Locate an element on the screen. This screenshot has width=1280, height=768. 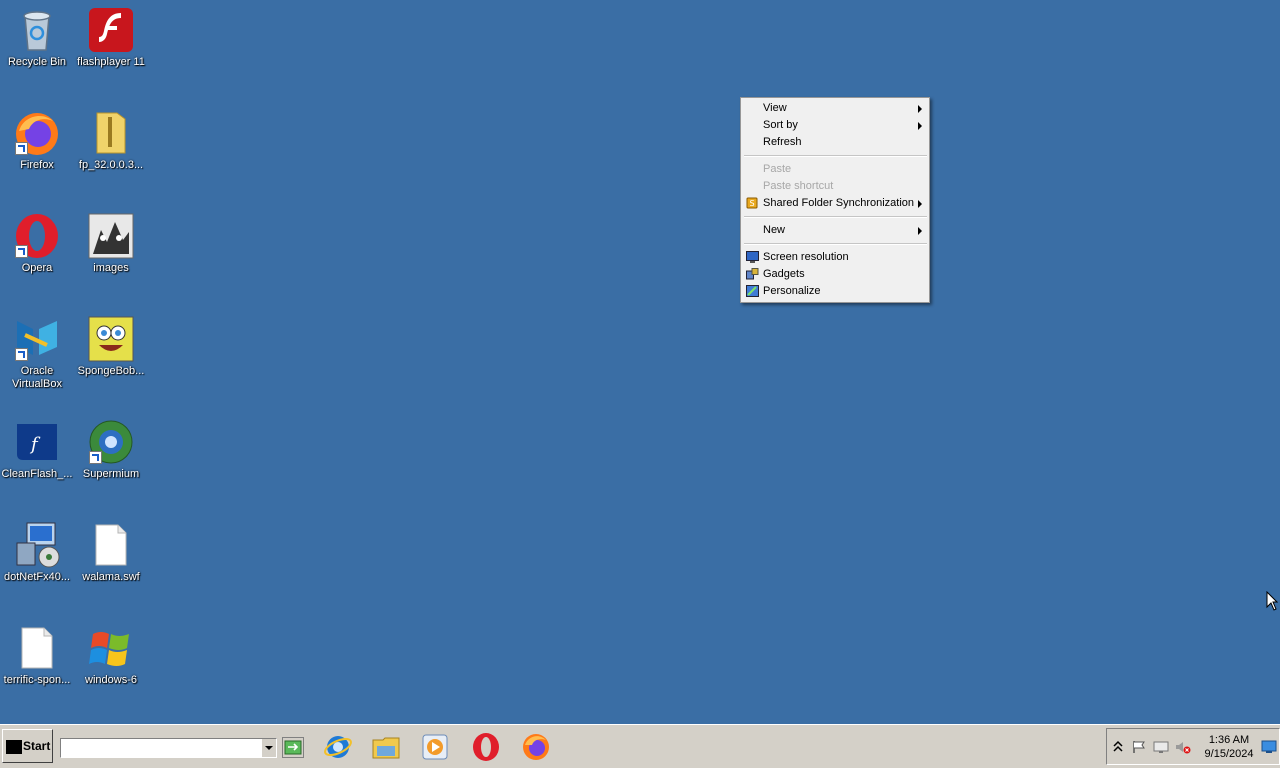
menu-item-label: Refresh is located at coordinates (782, 142).